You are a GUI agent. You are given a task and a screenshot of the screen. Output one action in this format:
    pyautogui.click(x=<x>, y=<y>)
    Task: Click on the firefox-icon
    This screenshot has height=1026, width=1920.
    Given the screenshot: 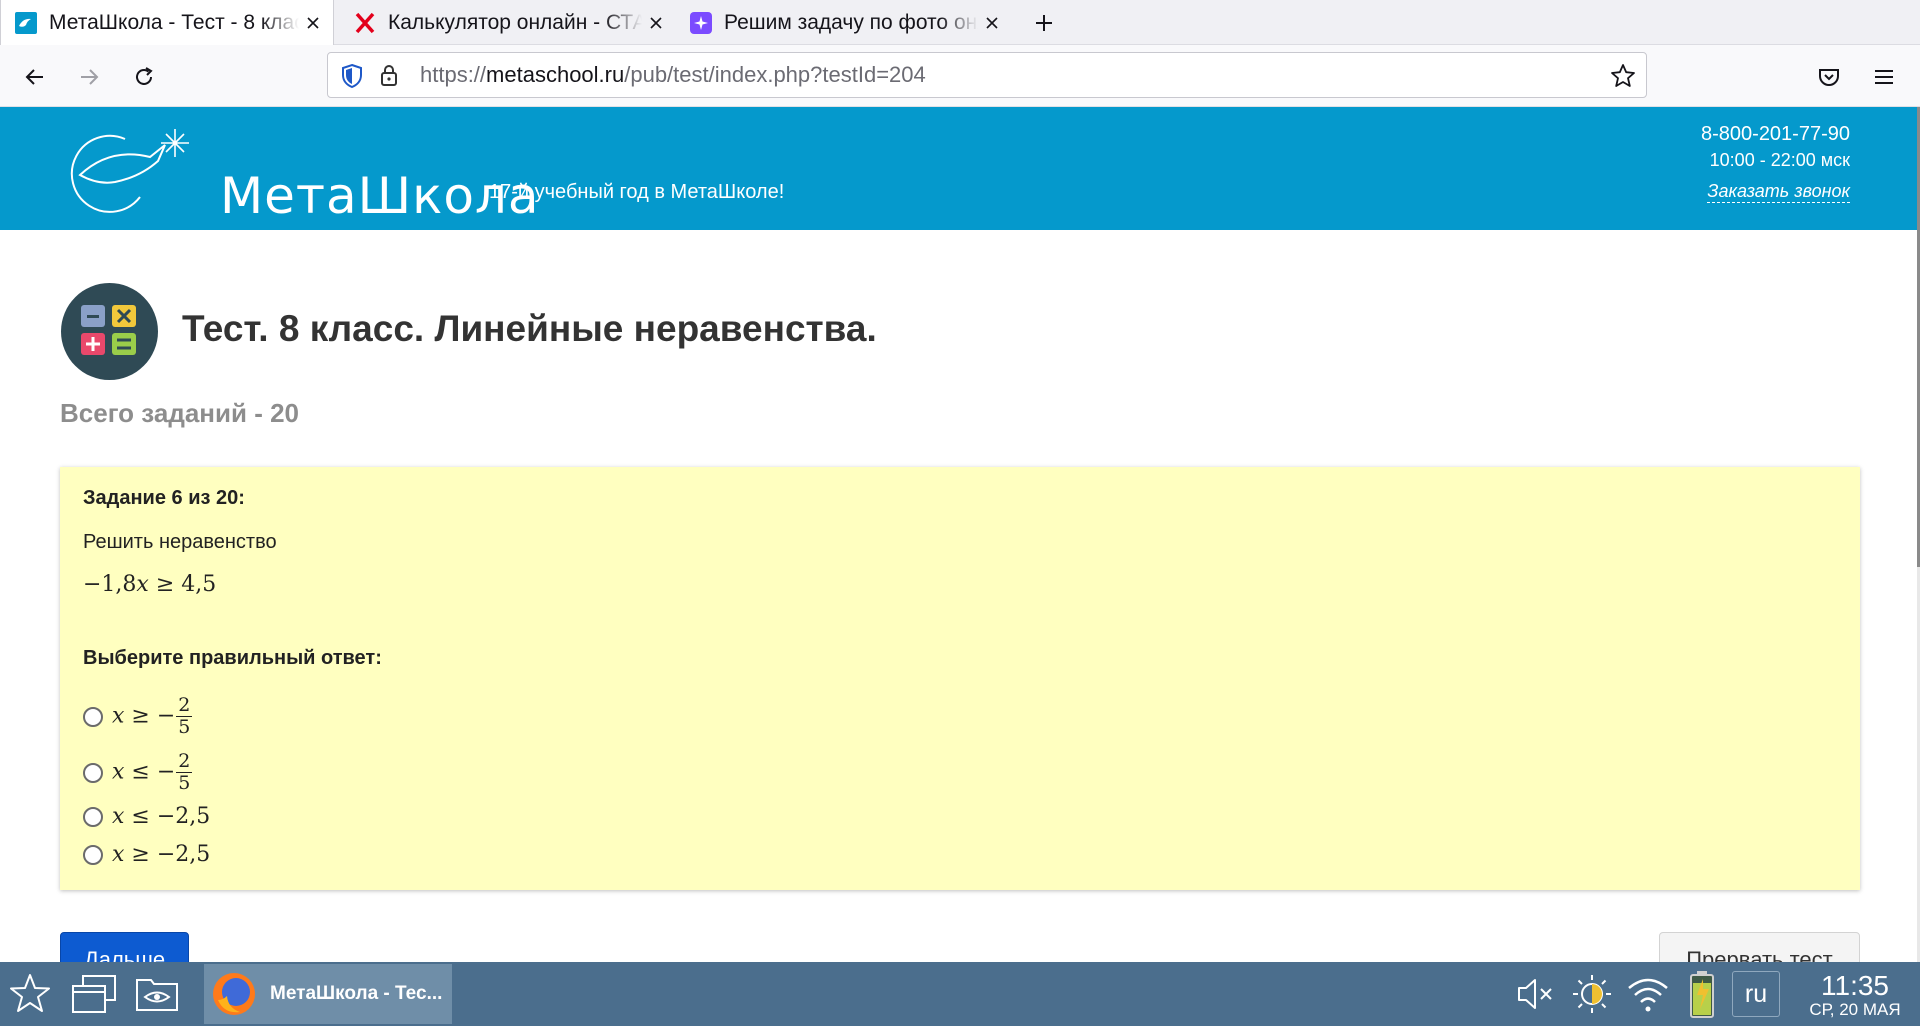 What is the action you would take?
    pyautogui.click(x=234, y=994)
    